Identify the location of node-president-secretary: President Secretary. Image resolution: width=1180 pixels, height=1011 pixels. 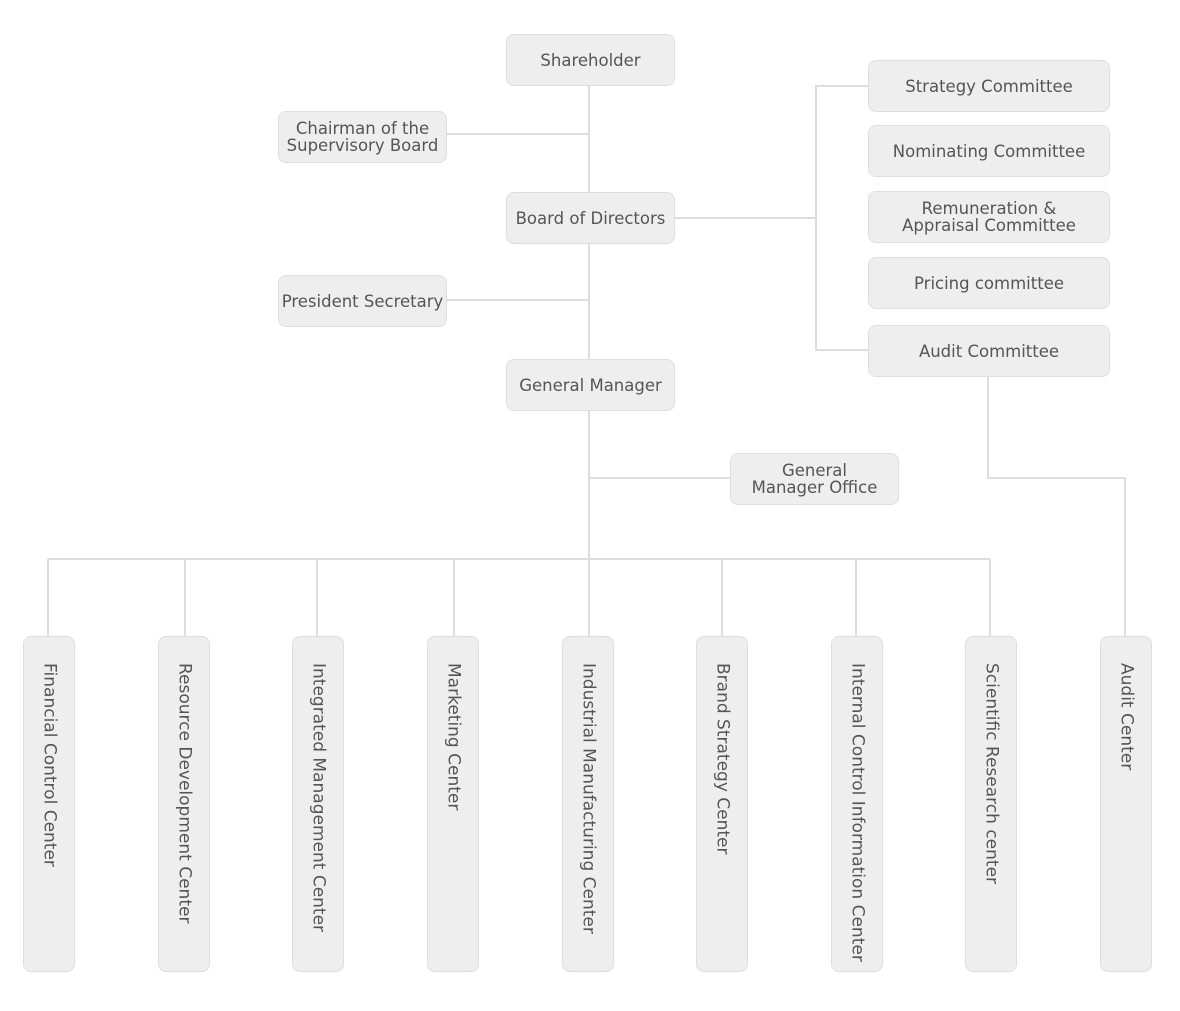
(362, 301).